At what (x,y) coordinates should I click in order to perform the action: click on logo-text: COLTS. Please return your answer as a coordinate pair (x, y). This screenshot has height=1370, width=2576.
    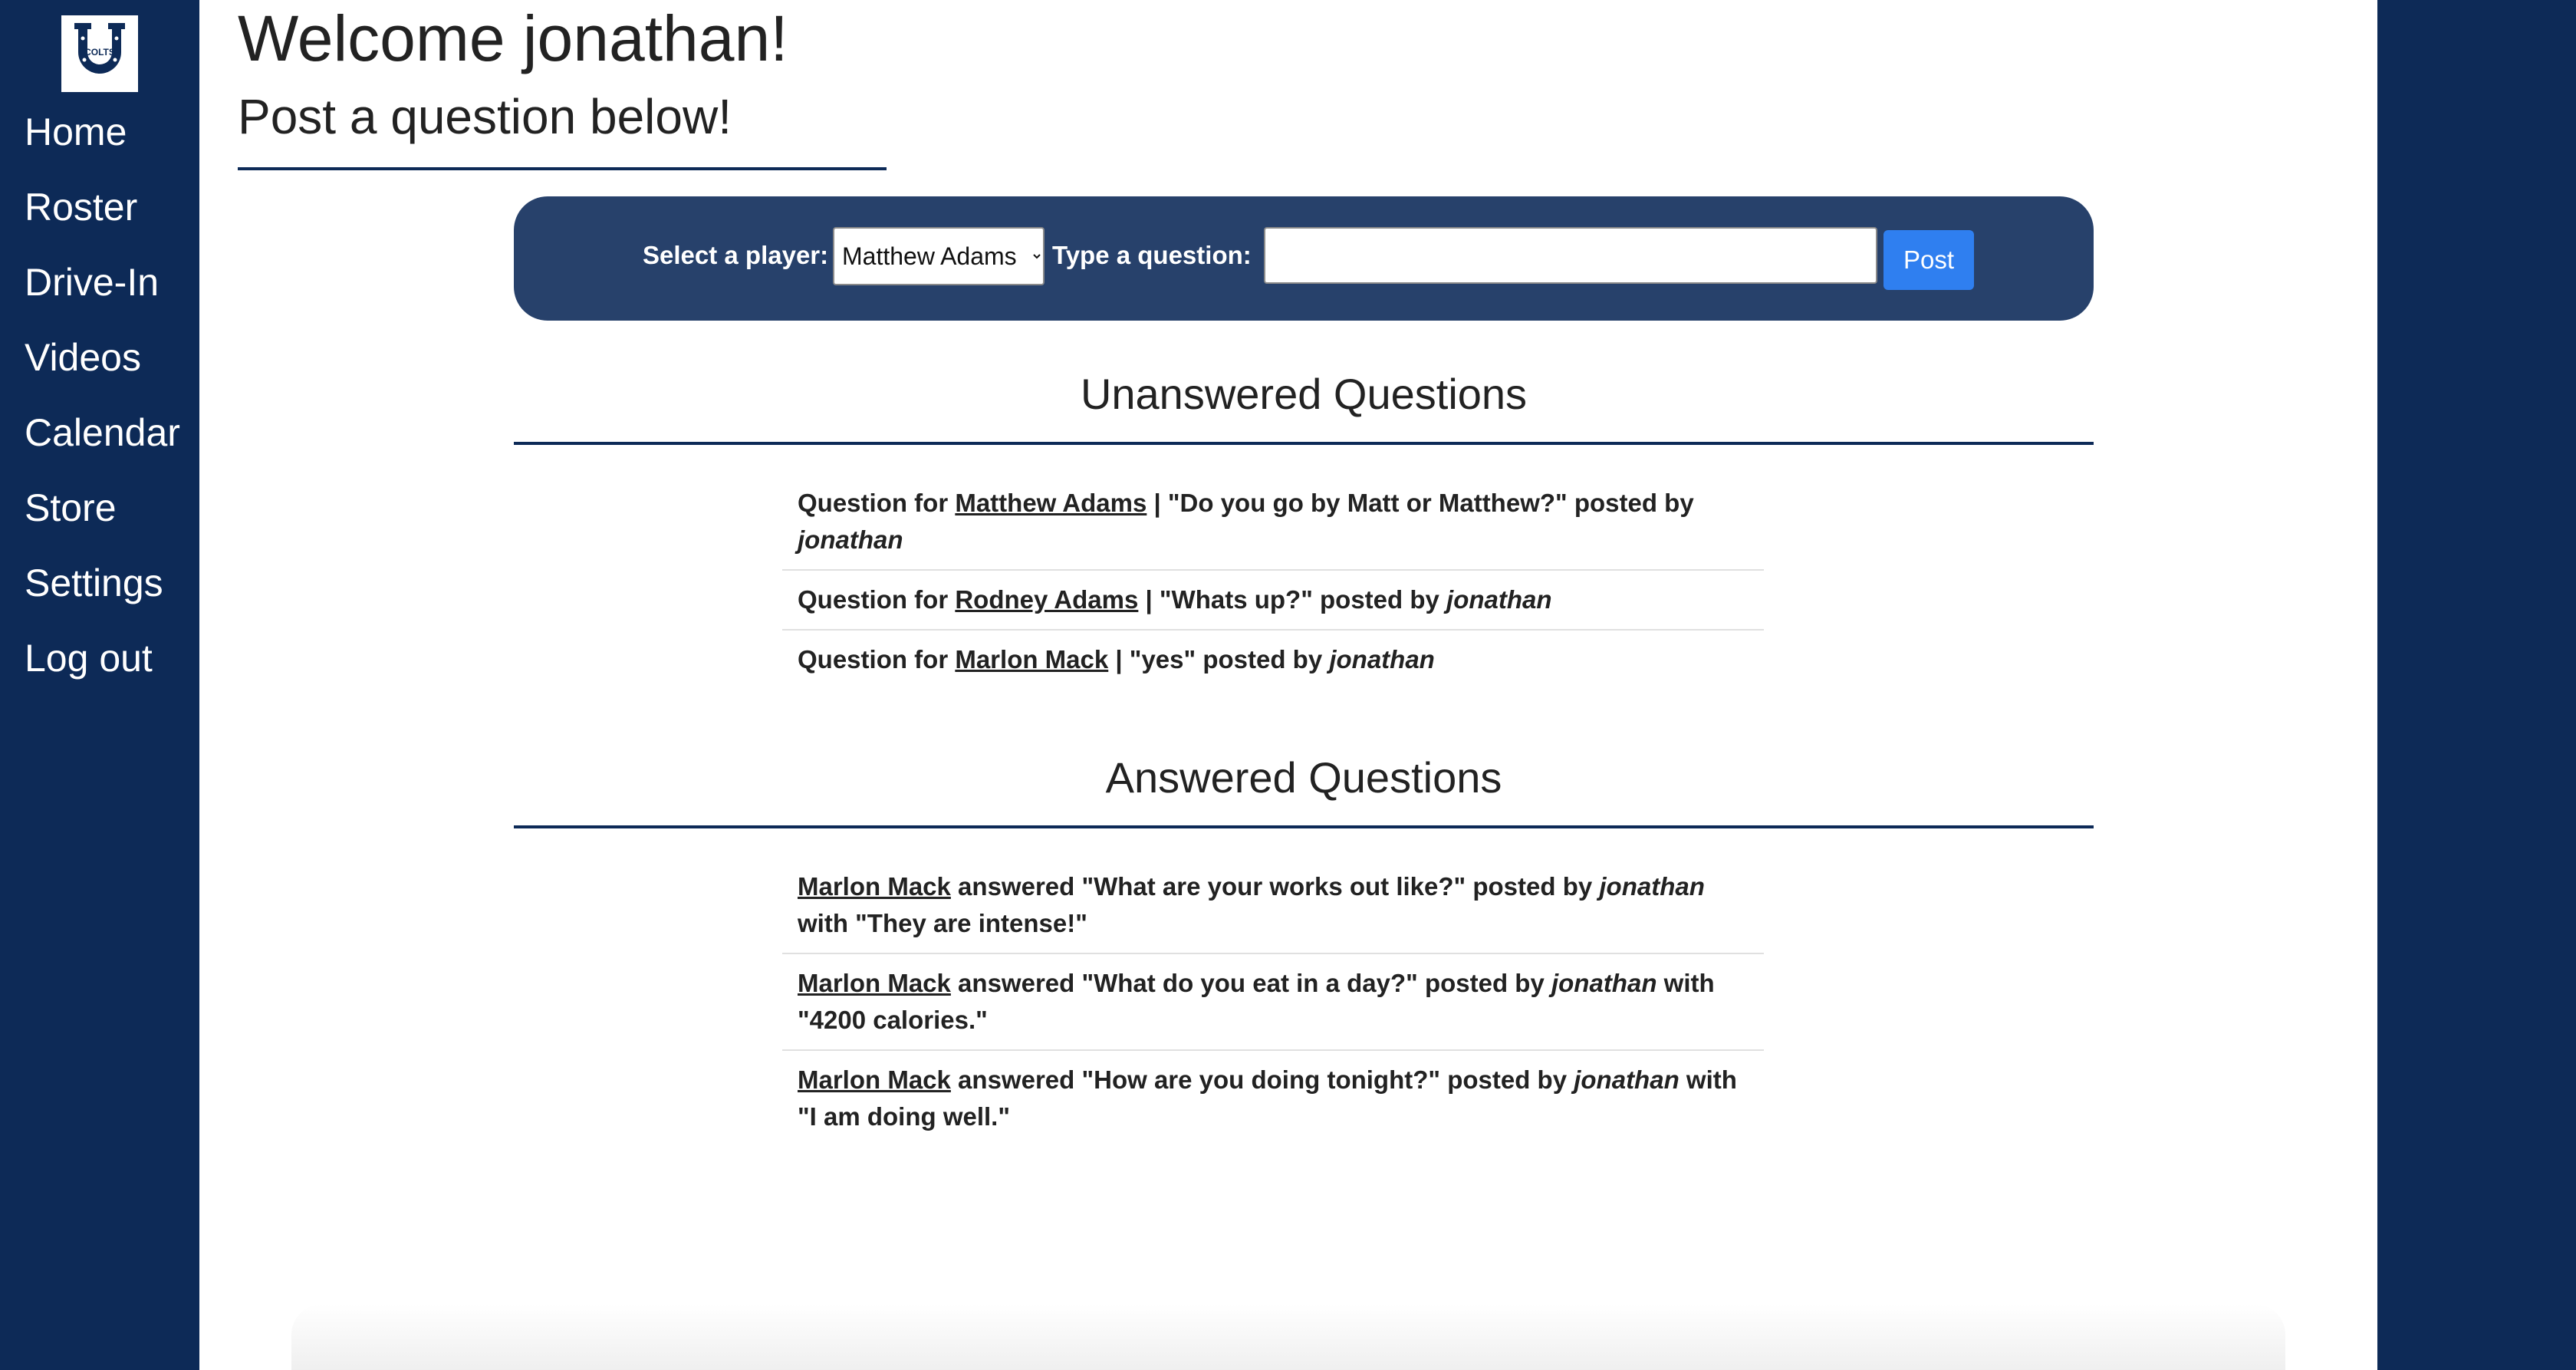
    Looking at the image, I should click on (99, 52).